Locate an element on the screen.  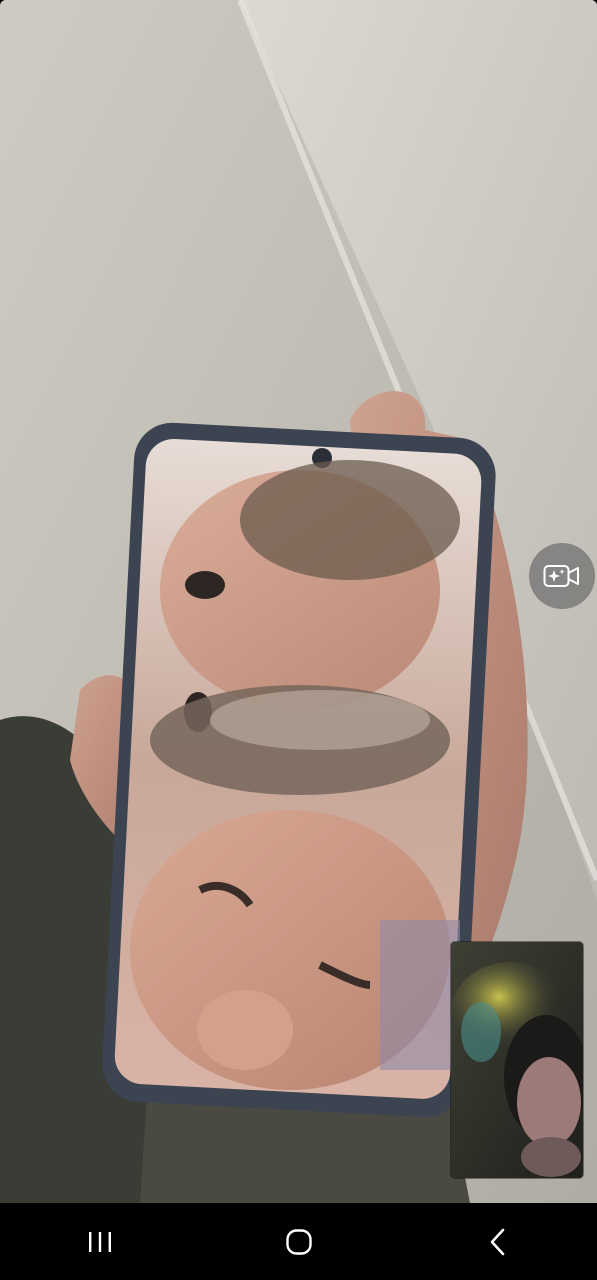
self-view-preview is located at coordinates (517, 1060).